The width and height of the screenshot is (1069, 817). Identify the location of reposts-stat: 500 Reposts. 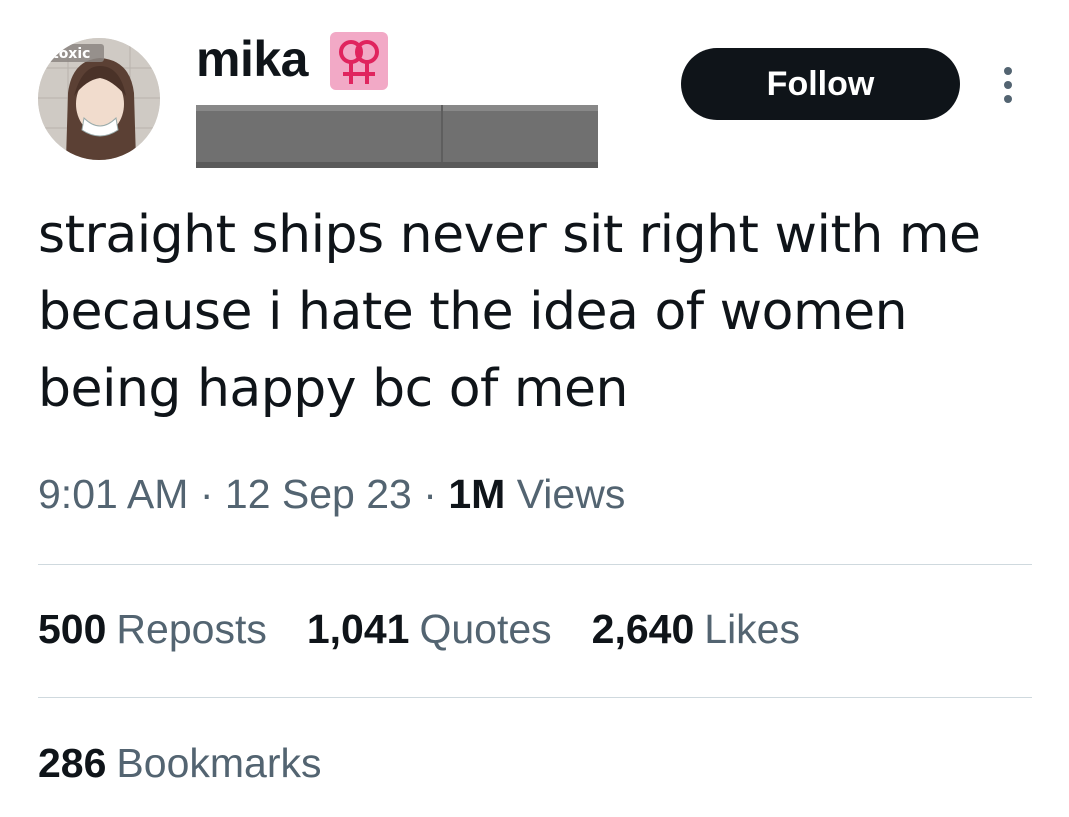
(152, 629).